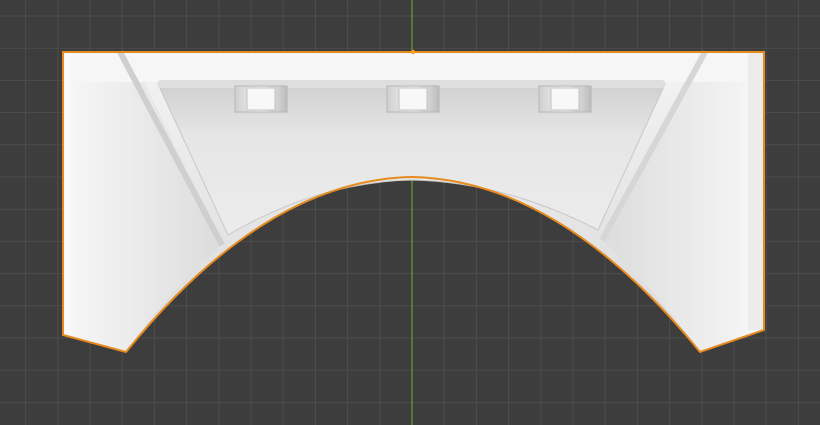  I want to click on bracket-left-edge, so click(67, 193).